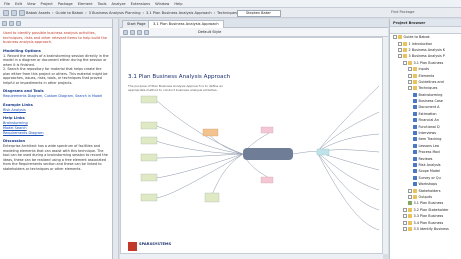 The height and width of the screenshot is (259, 461). I want to click on tree-item-label: 3.3 Plan Business, so click(428, 216).